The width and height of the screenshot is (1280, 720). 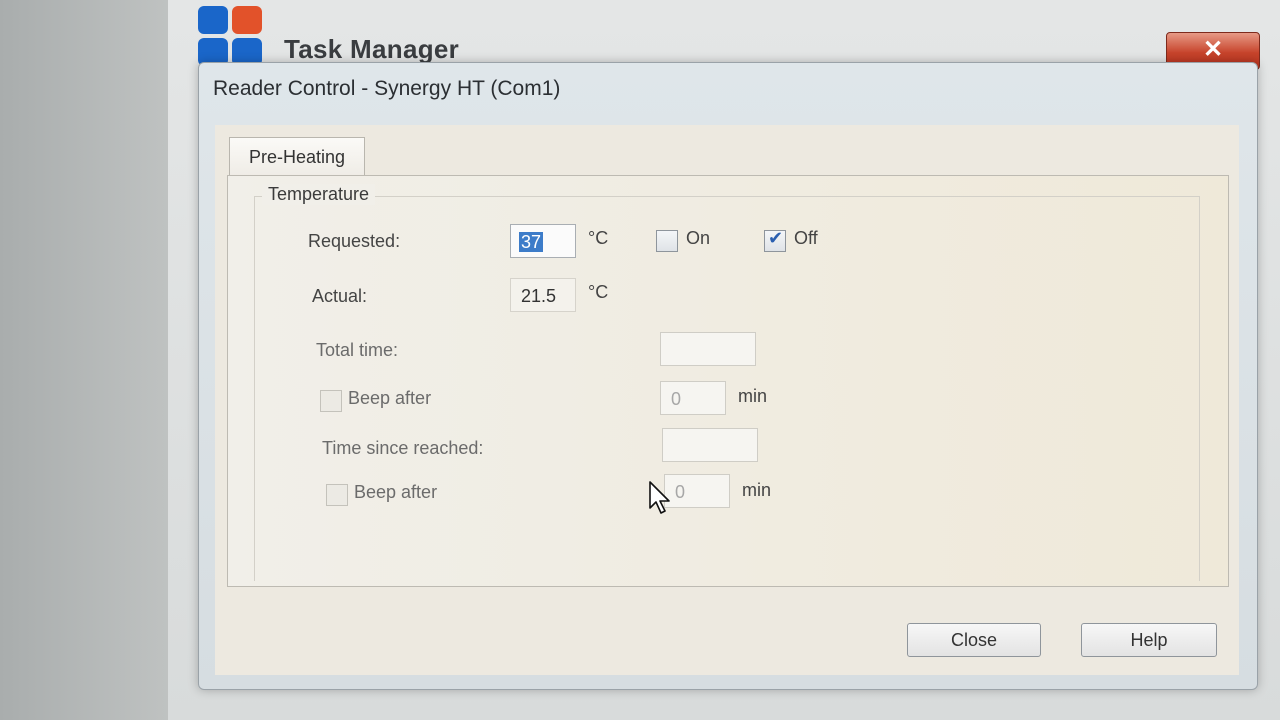 What do you see at coordinates (667, 241) in the screenshot?
I see `heating-on-checkbox` at bounding box center [667, 241].